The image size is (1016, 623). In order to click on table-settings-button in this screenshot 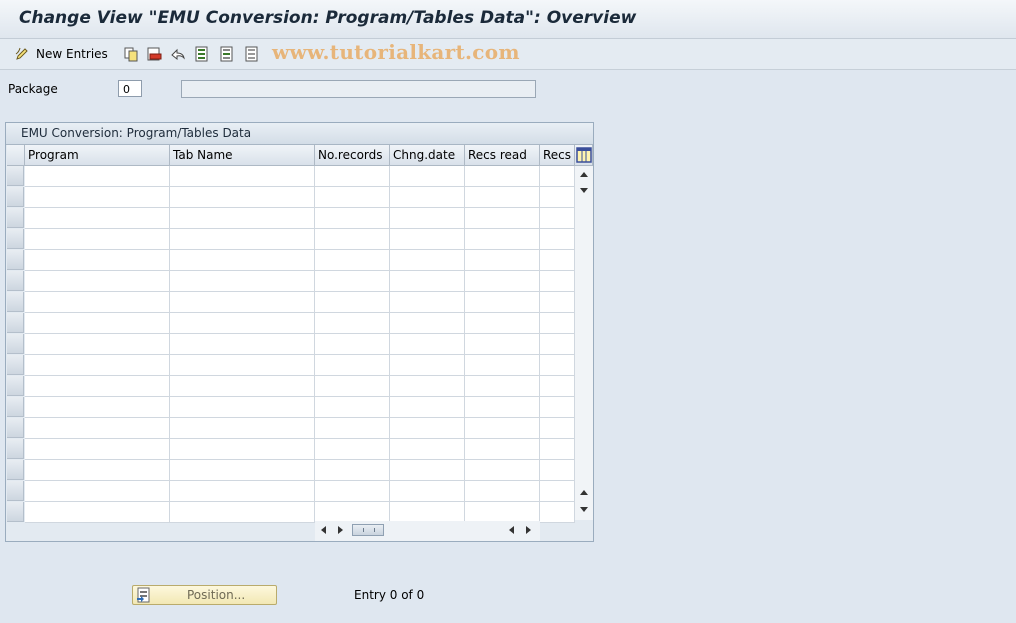, I will do `click(584, 155)`.